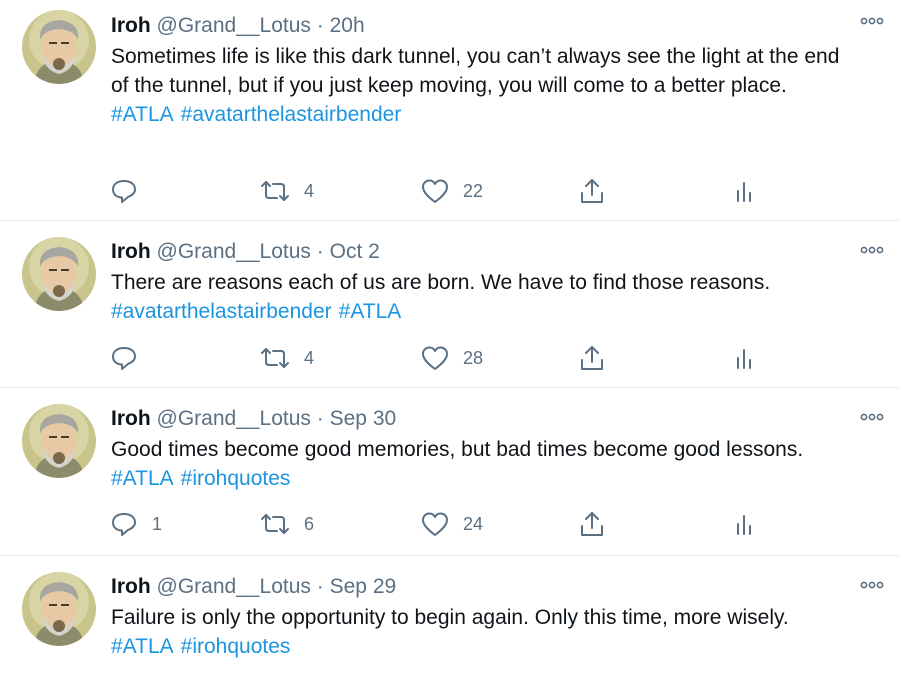  I want to click on timestamp: Oct 2, so click(355, 251).